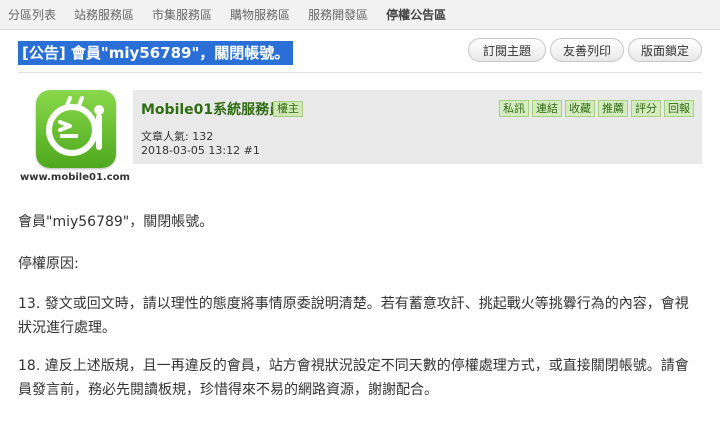 Image resolution: width=720 pixels, height=421 pixels. Describe the element at coordinates (360, 72) in the screenshot. I see `title-divider` at that location.